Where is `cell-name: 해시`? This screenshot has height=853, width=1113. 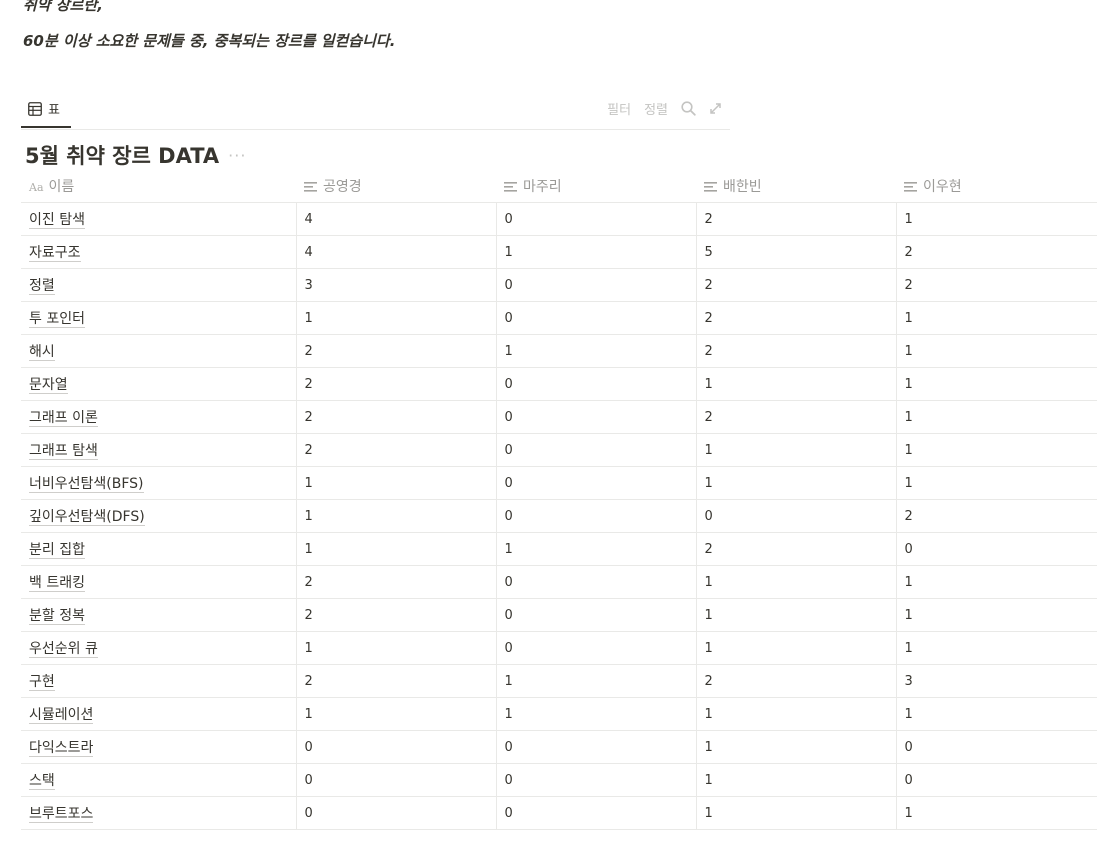 cell-name: 해시 is located at coordinates (158, 351).